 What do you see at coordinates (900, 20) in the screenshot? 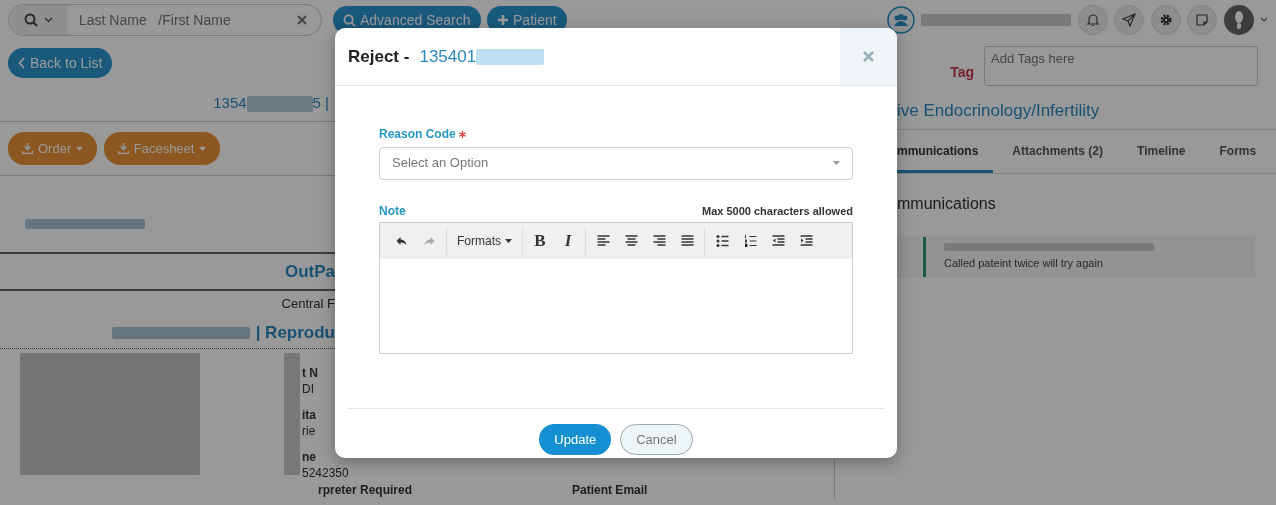
I see `group-icon` at bounding box center [900, 20].